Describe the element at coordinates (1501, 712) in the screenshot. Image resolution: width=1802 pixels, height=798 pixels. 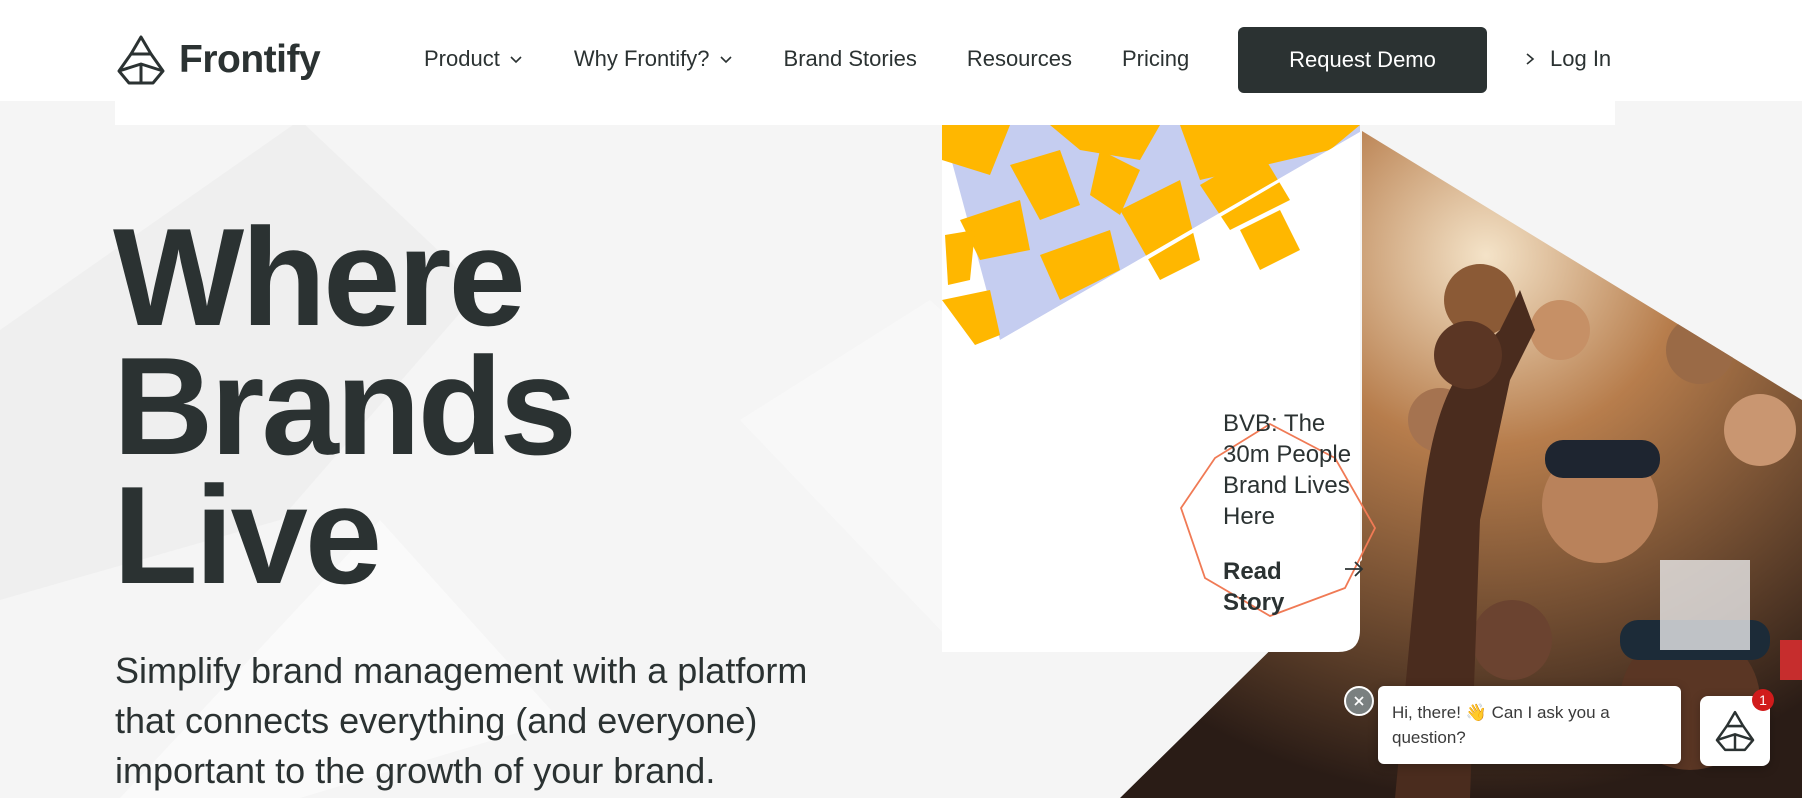
I see `chat-message-line: Hi, there! 👋 Can I ask you a` at that location.